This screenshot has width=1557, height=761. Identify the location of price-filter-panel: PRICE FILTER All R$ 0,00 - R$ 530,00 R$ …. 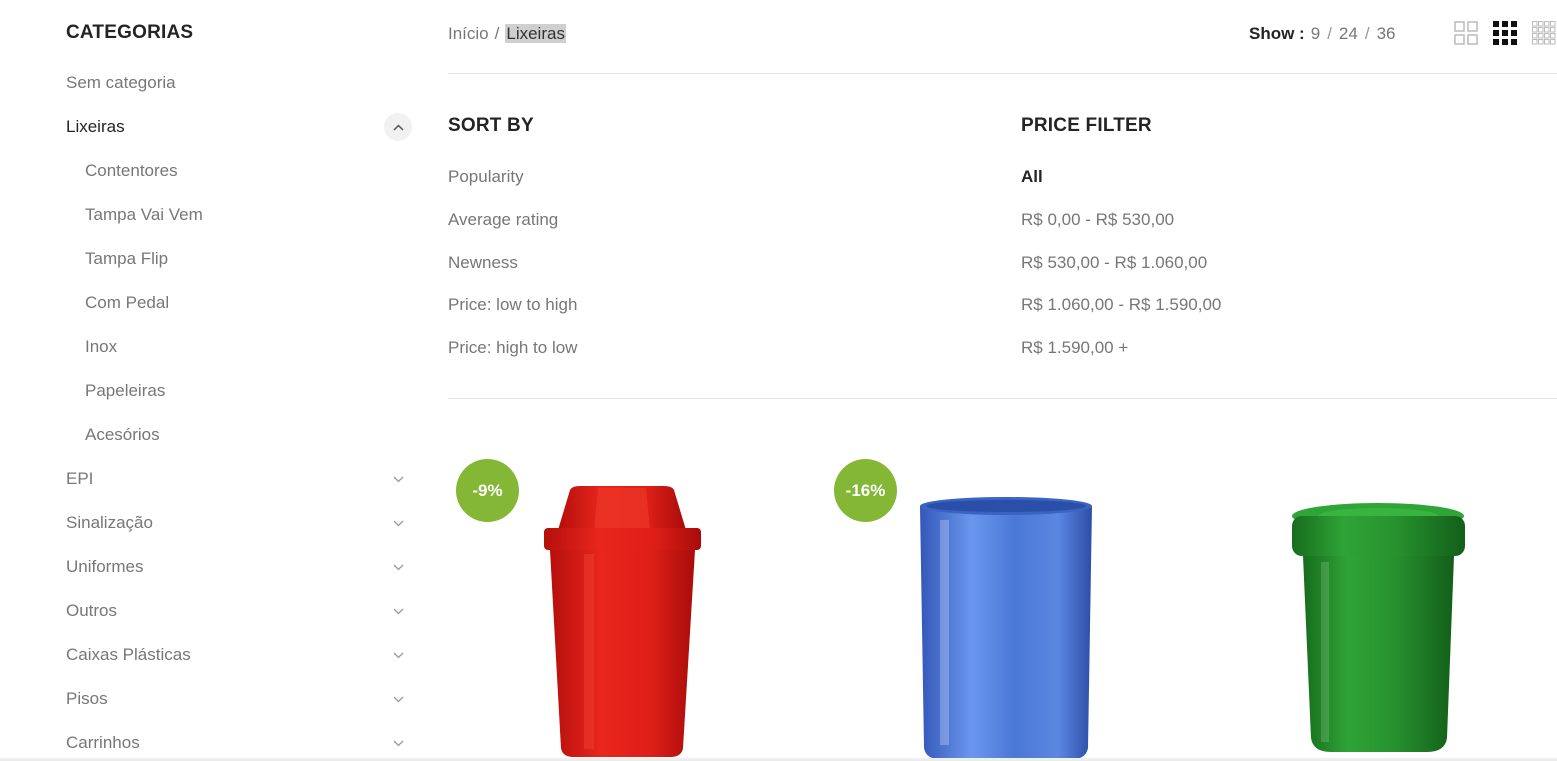
(1281, 242).